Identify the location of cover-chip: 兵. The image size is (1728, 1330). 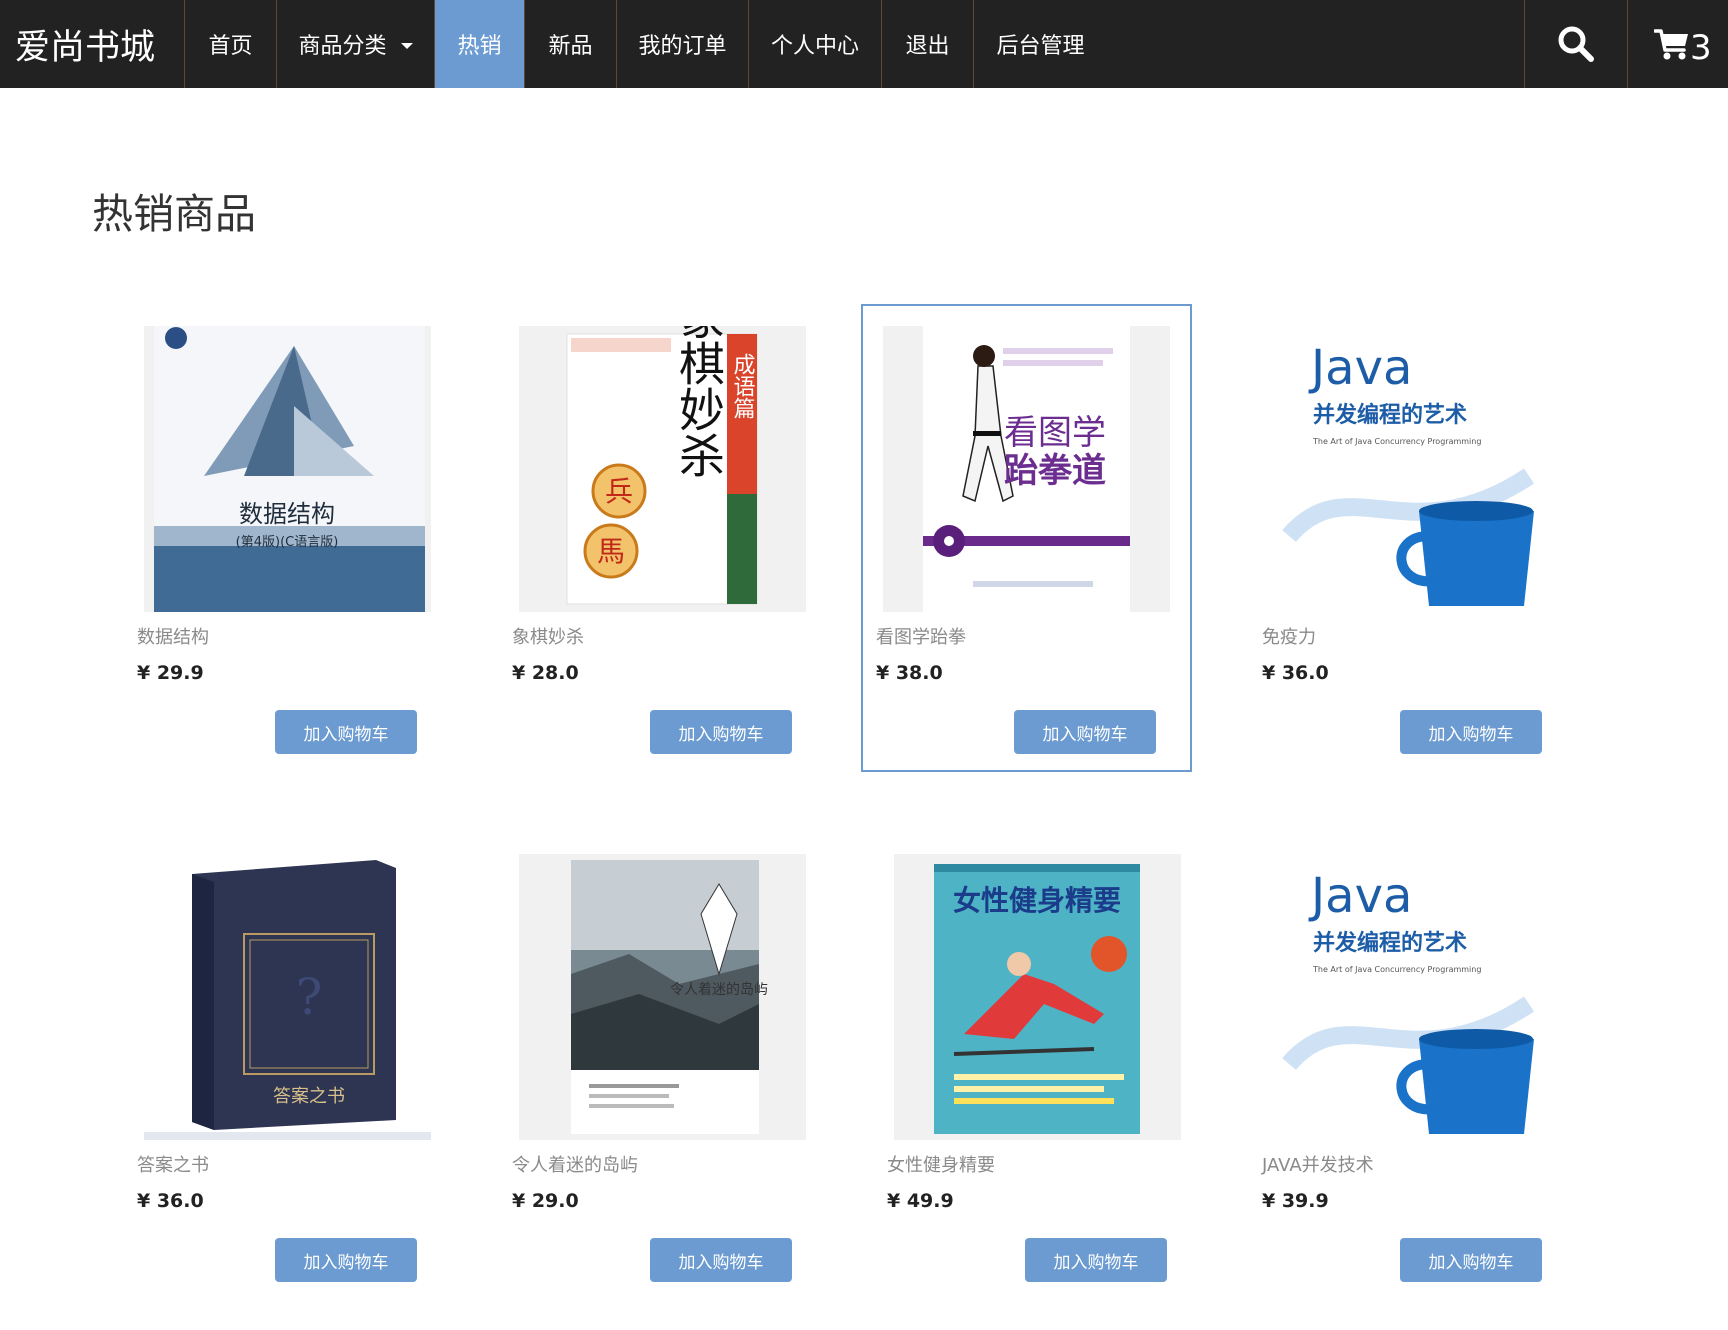
(619, 491).